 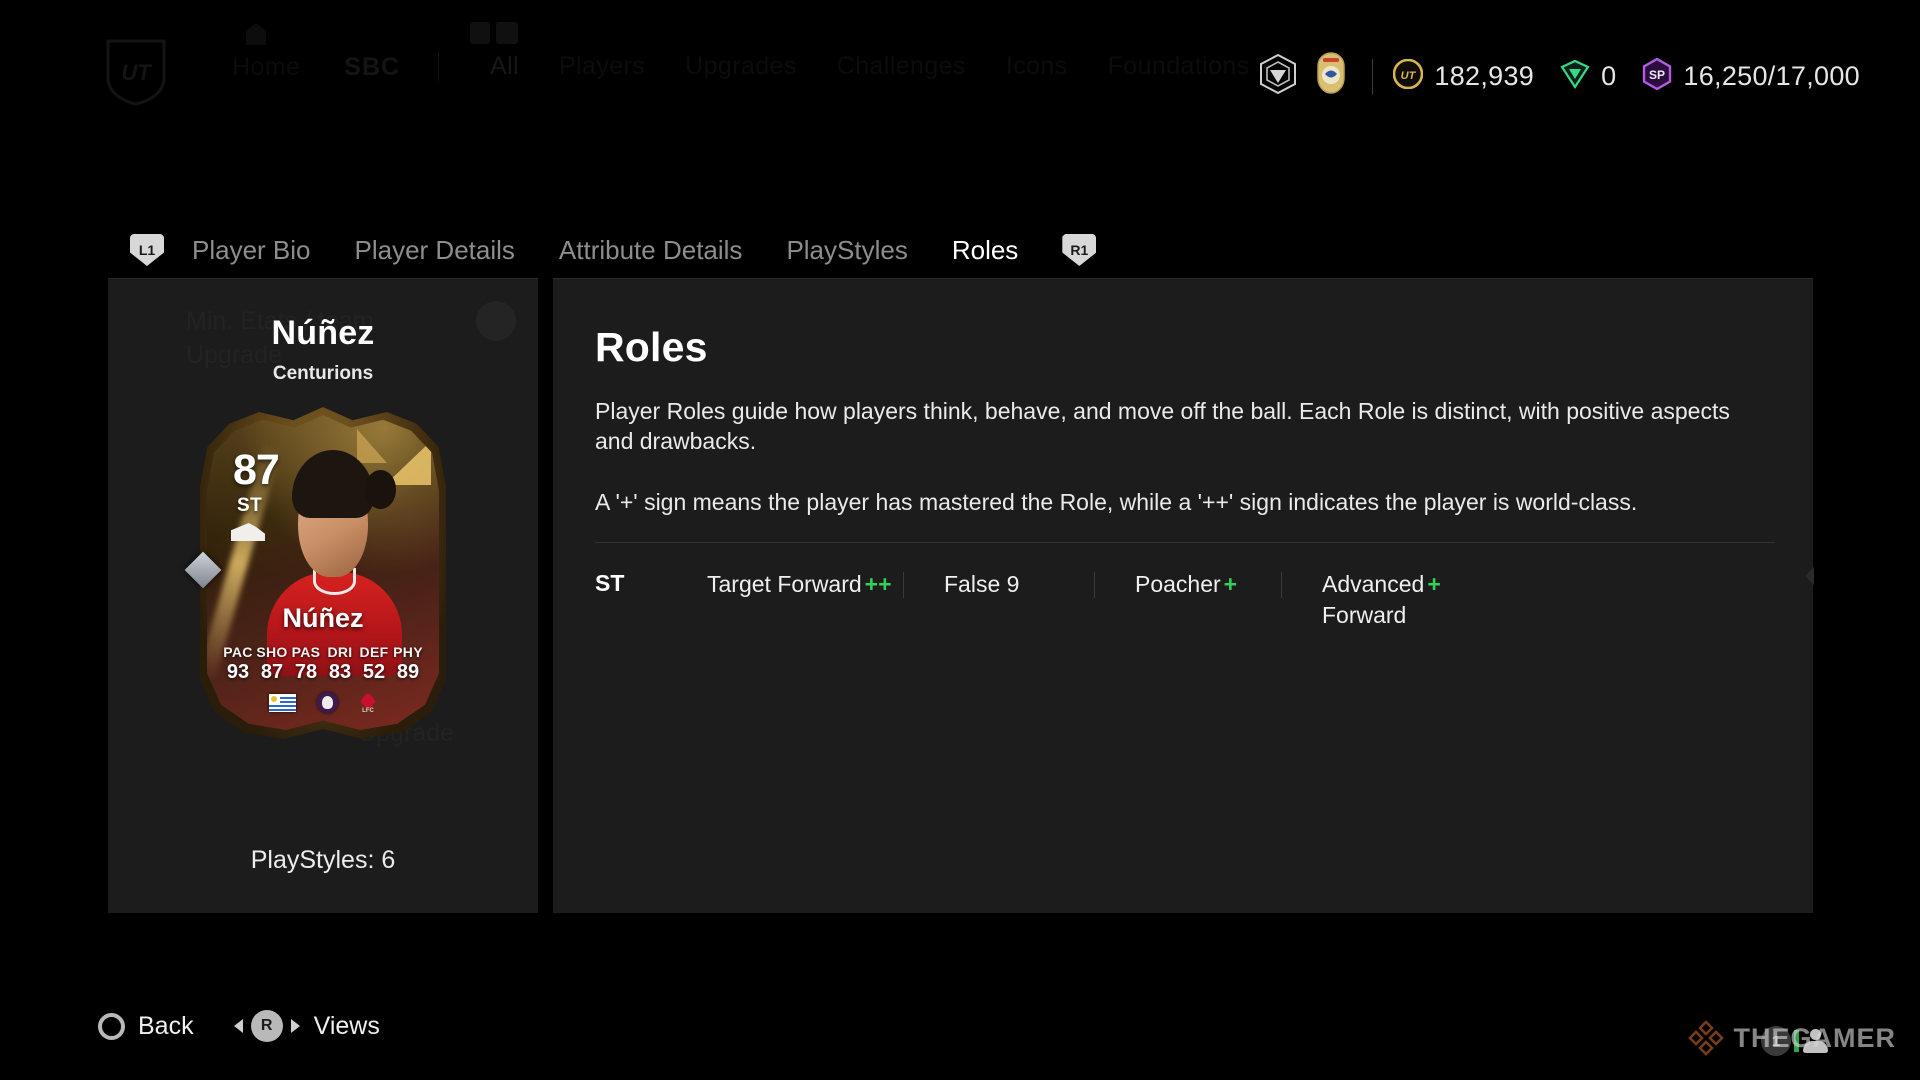 I want to click on role-position-label: ST, so click(x=610, y=583).